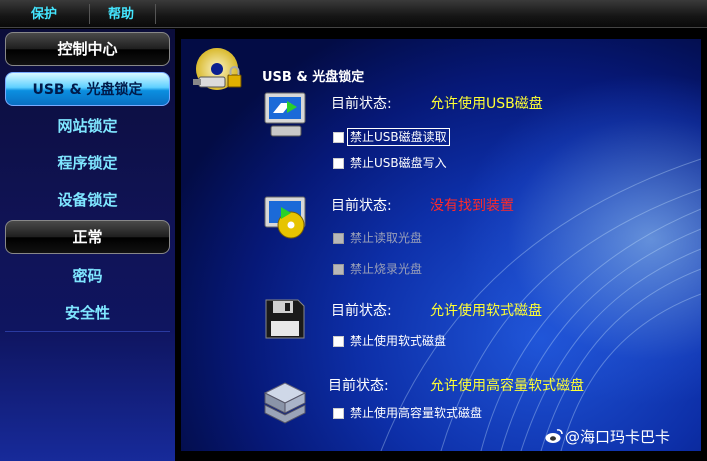 Image resolution: width=707 pixels, height=461 pixels. What do you see at coordinates (87, 49) in the screenshot?
I see `section-control-center: 控制中心` at bounding box center [87, 49].